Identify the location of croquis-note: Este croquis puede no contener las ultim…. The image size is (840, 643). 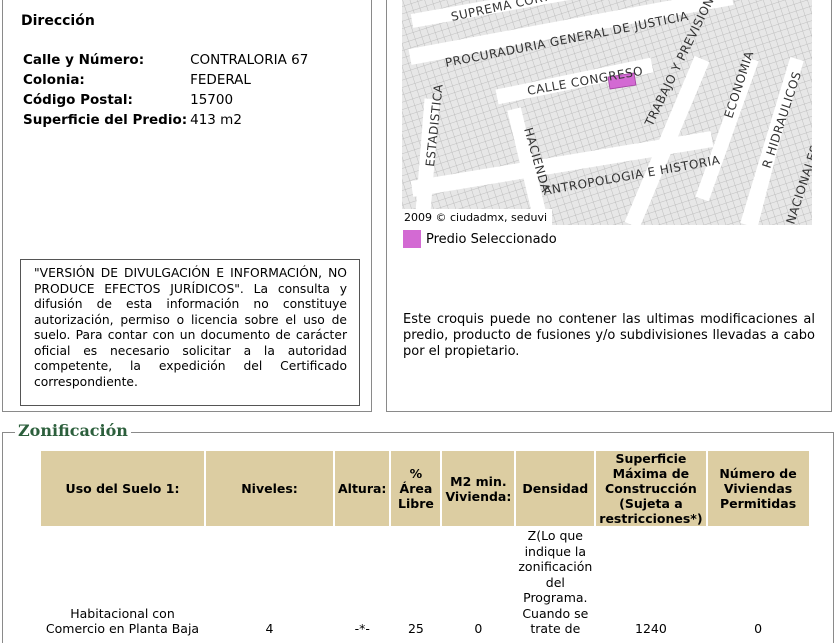
(609, 335).